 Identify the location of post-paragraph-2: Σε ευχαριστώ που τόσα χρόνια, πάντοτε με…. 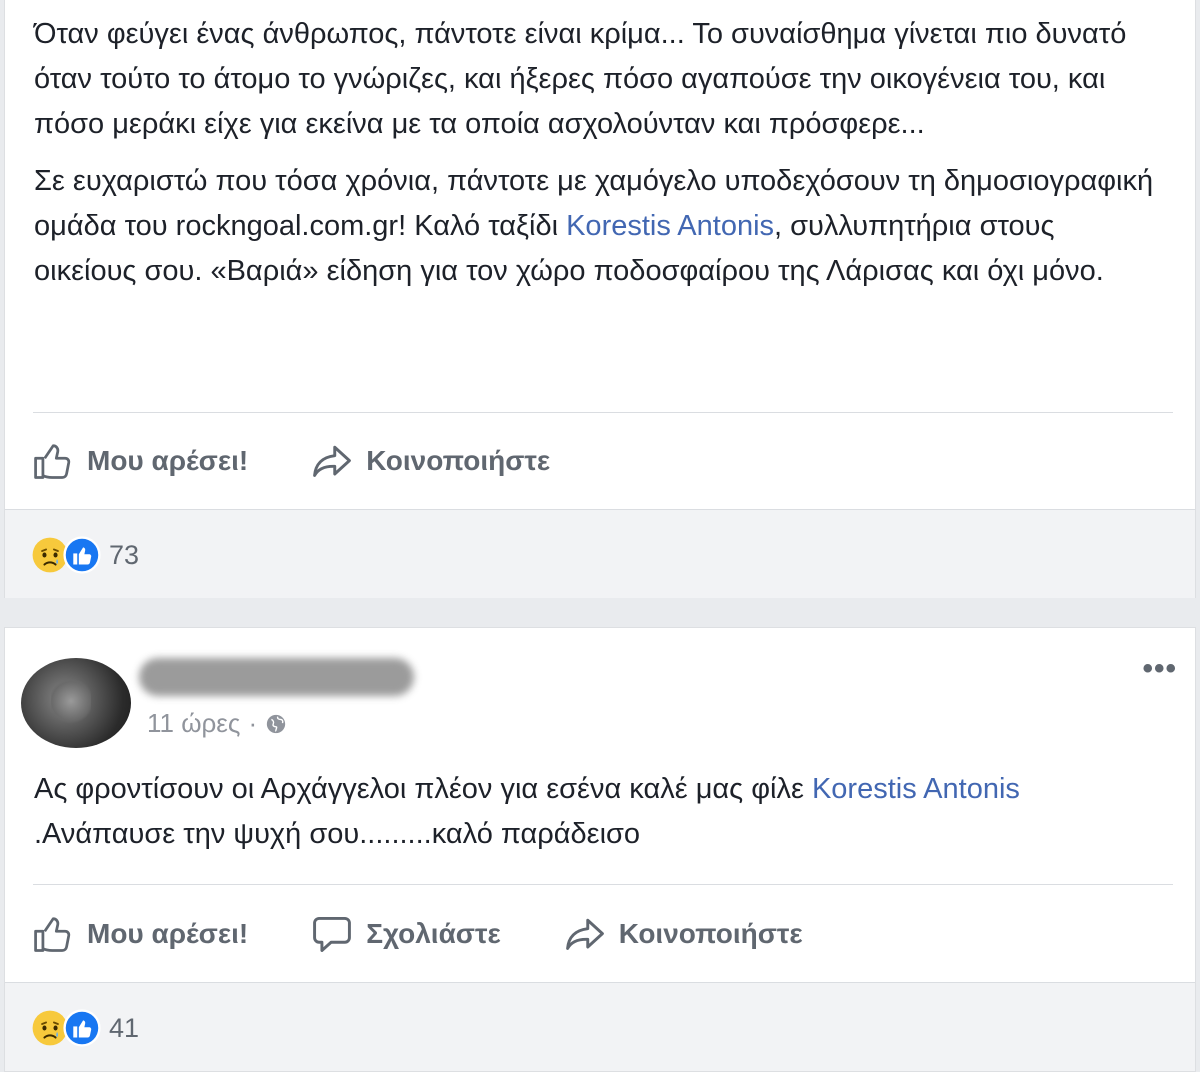
(594, 226).